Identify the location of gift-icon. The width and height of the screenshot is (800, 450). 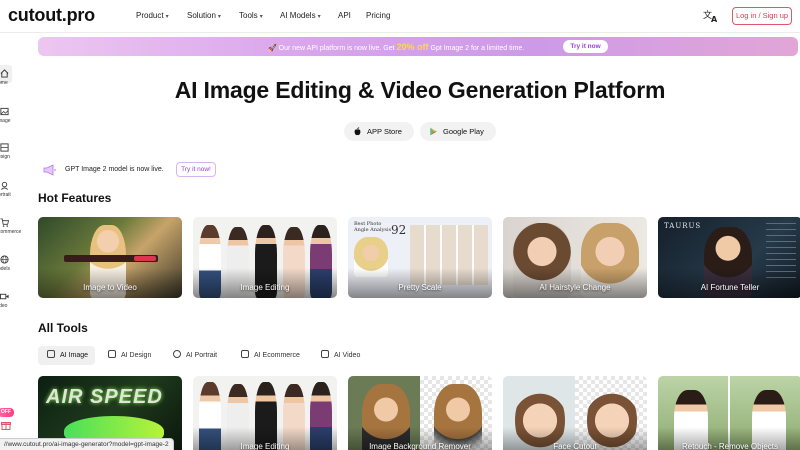
(6, 425).